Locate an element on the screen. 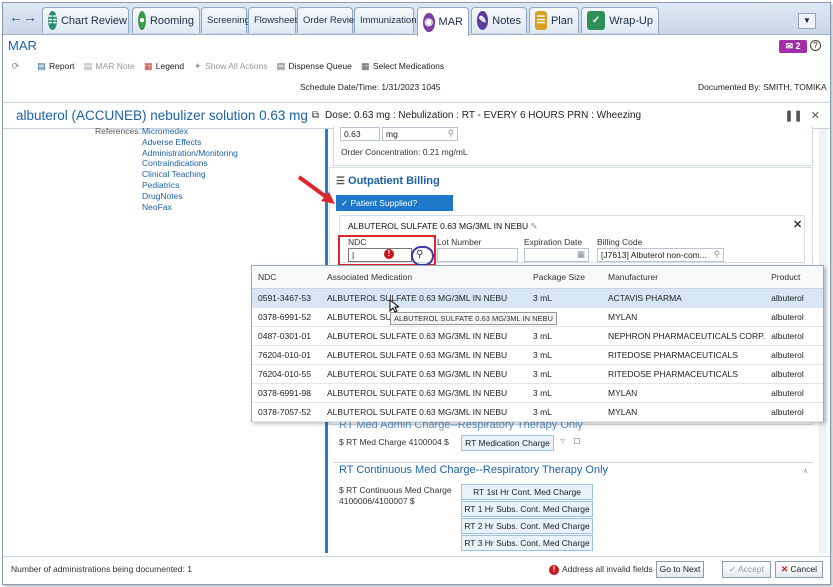 The image size is (833, 587). tab-mar: ◉ MAR is located at coordinates (443, 21).